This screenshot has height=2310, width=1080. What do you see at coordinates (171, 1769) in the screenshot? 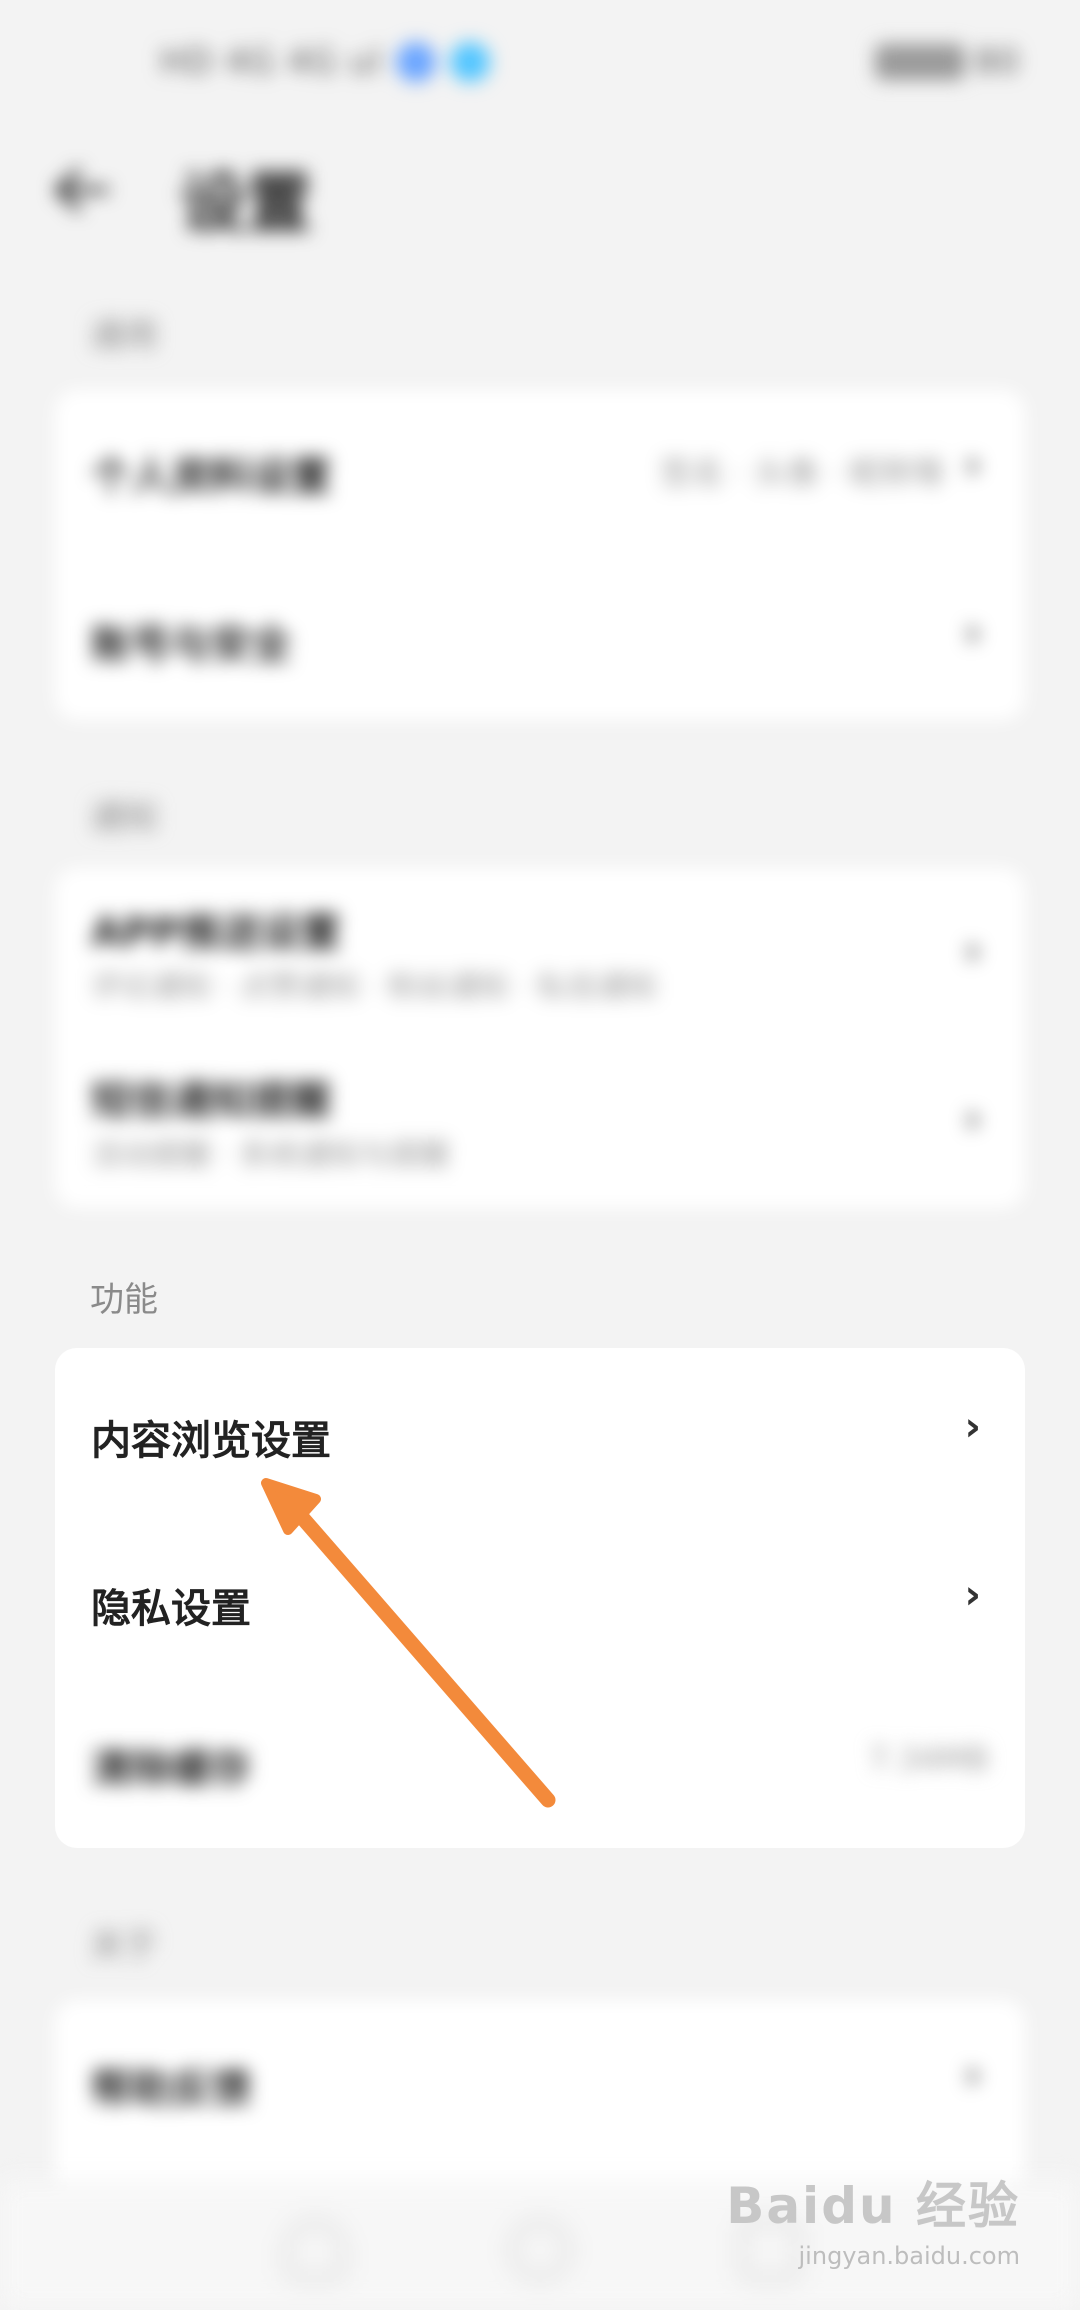
I see `row-title: 清除缓存` at bounding box center [171, 1769].